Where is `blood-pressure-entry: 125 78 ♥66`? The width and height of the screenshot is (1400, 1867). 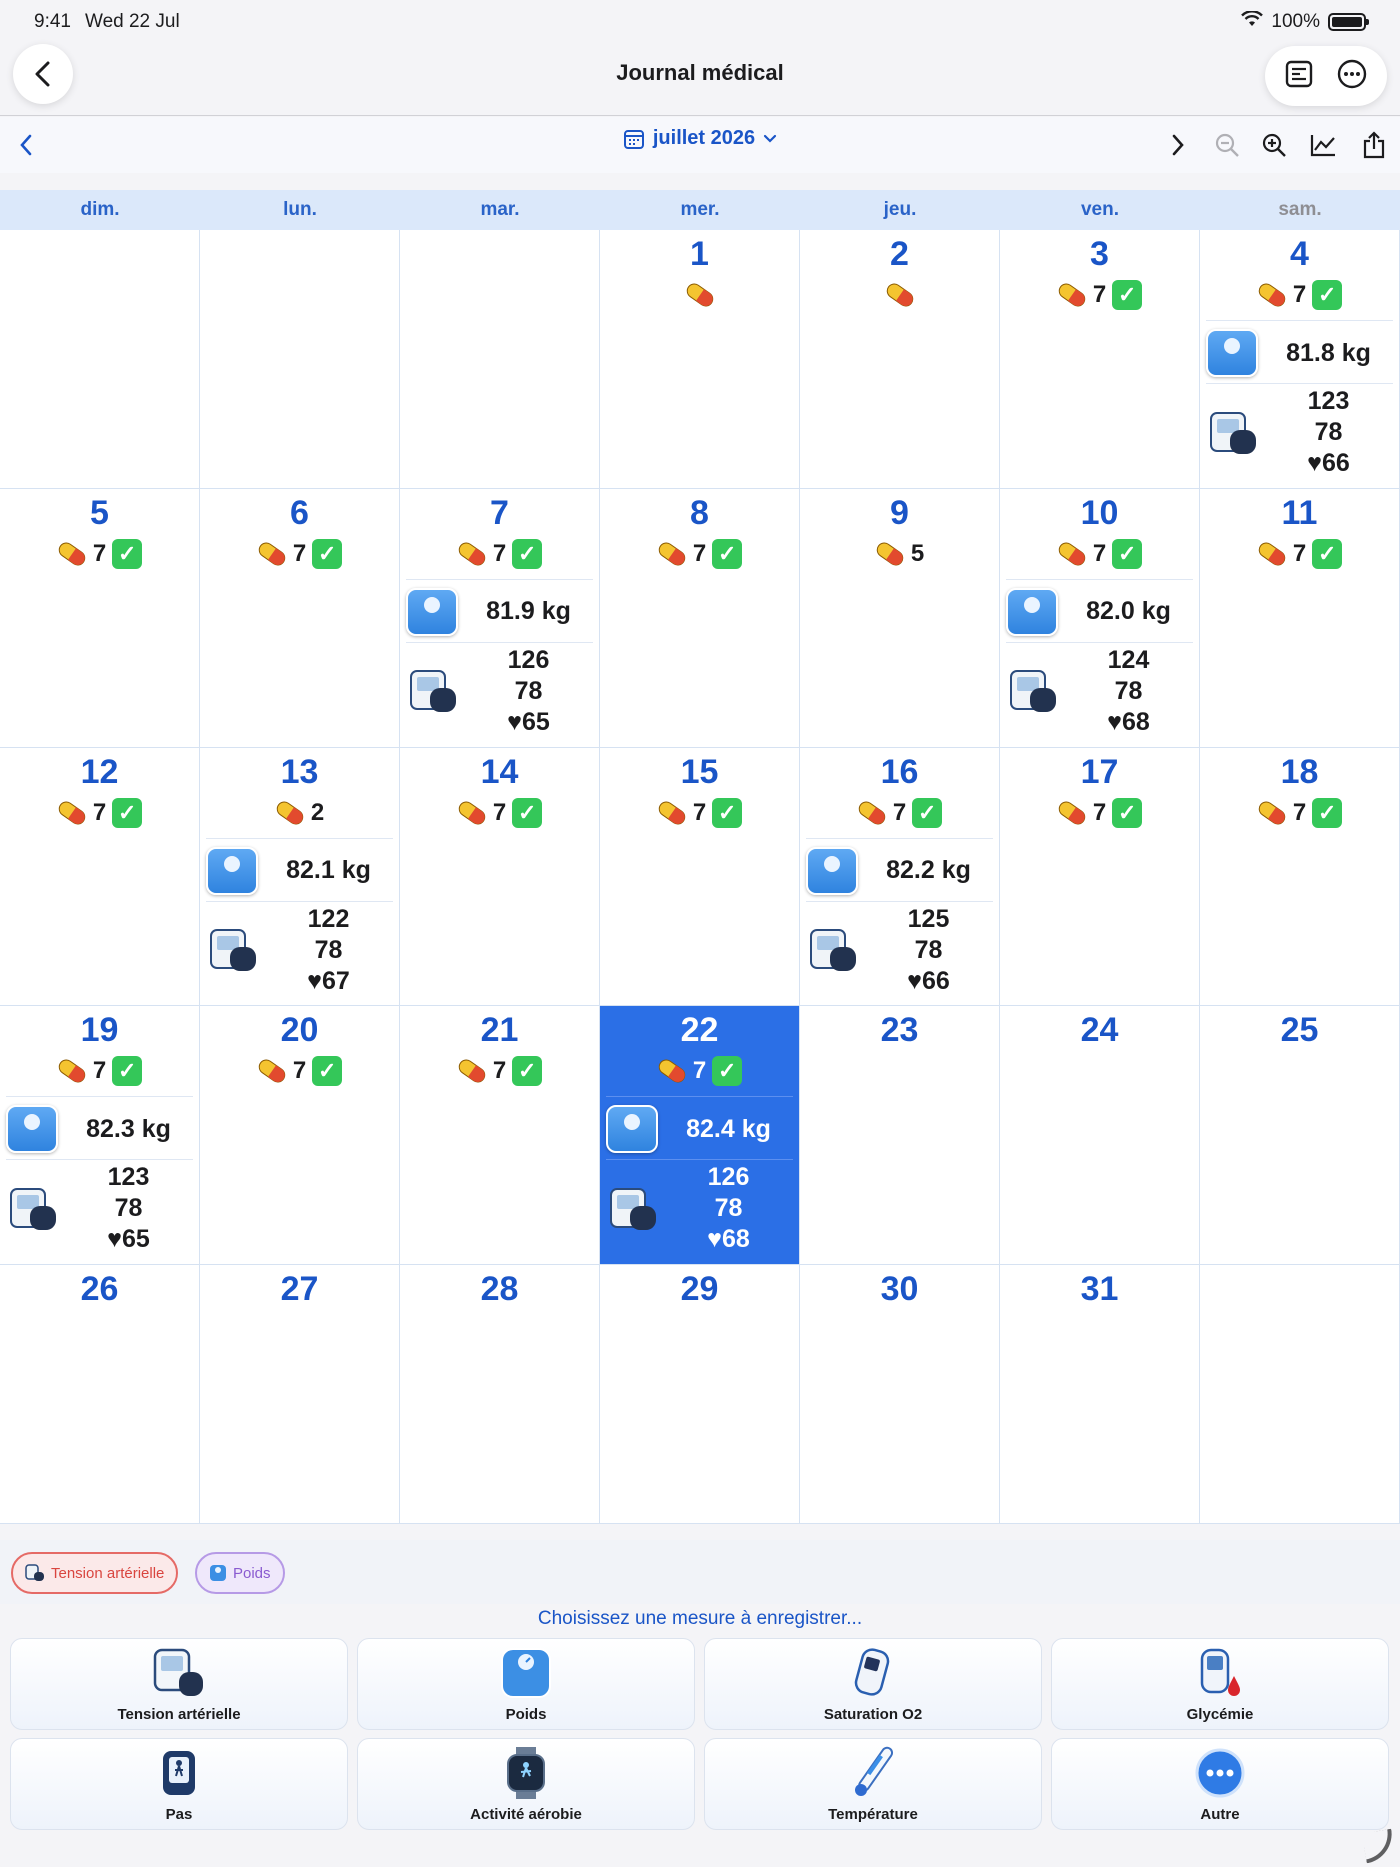
blood-pressure-entry: 125 78 ♥66 is located at coordinates (899, 950).